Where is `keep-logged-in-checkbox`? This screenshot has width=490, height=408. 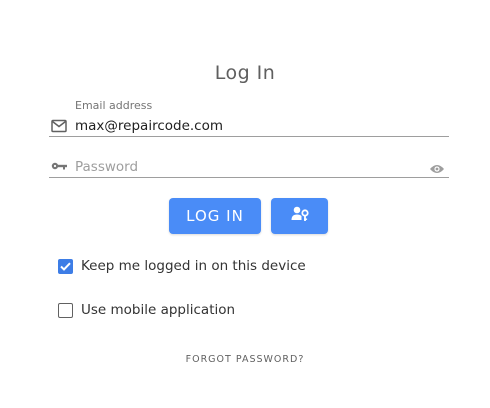 keep-logged-in-checkbox is located at coordinates (65, 266).